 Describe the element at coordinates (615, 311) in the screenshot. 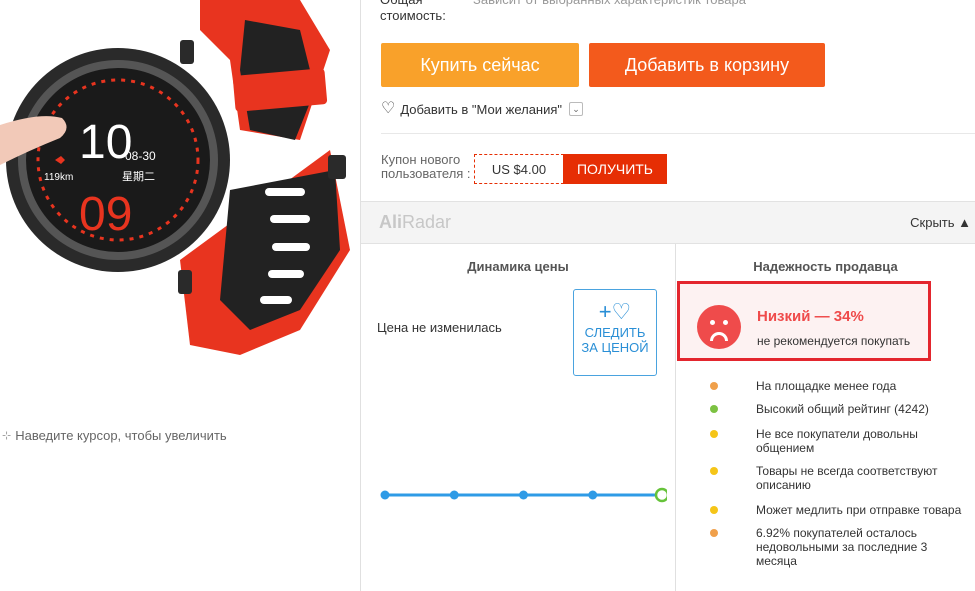

I see `heart-plus-icon: +♡` at that location.